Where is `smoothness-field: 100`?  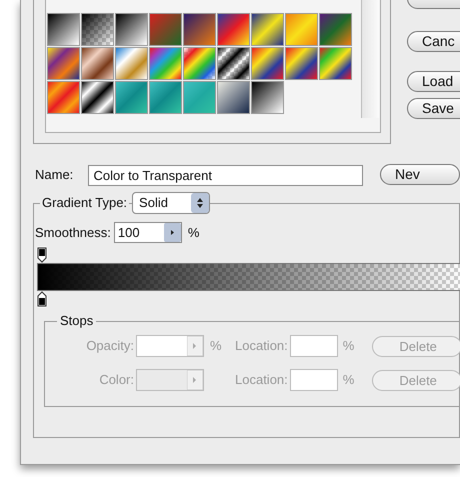
smoothness-field: 100 is located at coordinates (148, 232).